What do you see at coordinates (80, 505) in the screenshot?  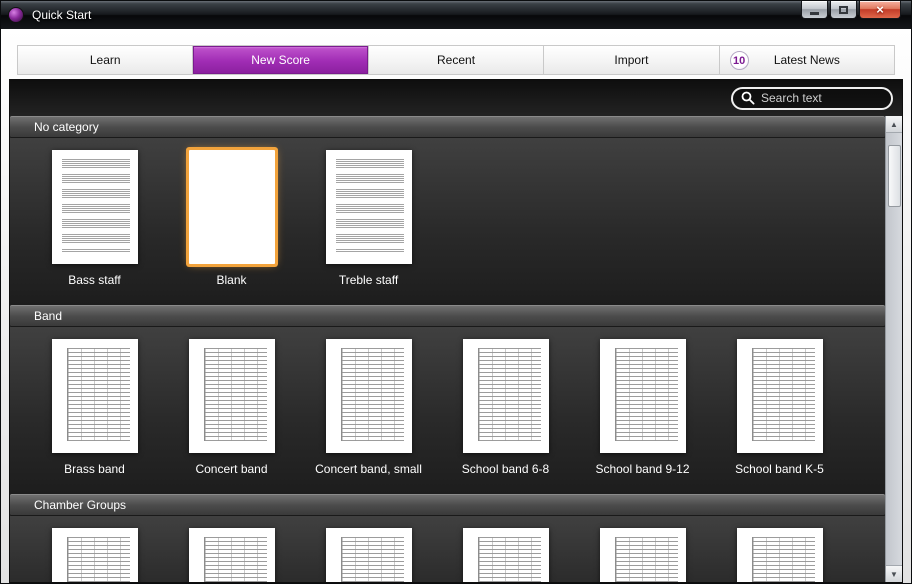 I see `section-title: Chamber Groups` at bounding box center [80, 505].